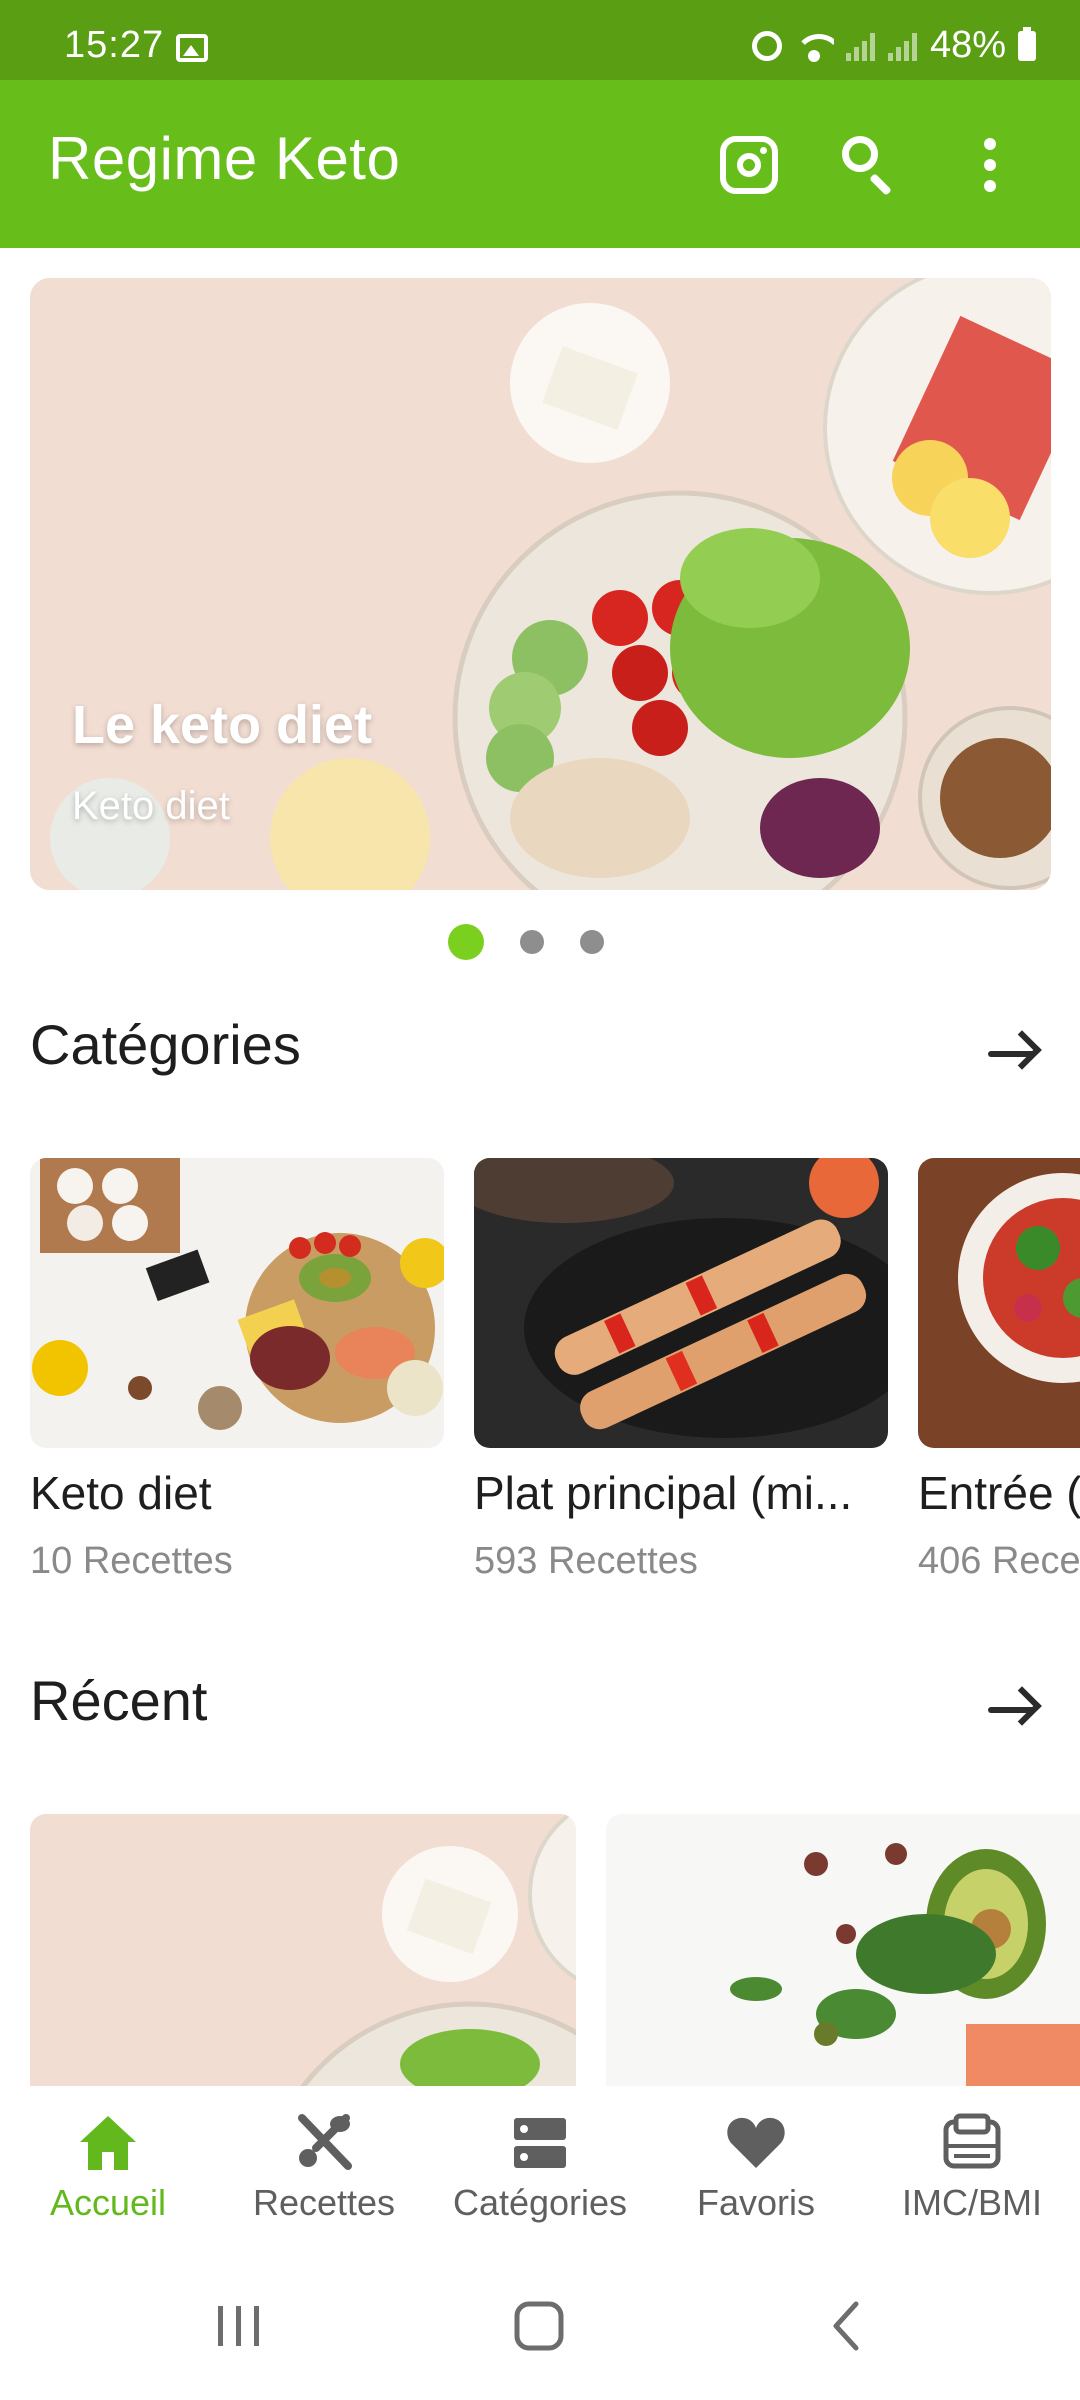  I want to click on nav-item-favoris: Favoris, so click(756, 2168).